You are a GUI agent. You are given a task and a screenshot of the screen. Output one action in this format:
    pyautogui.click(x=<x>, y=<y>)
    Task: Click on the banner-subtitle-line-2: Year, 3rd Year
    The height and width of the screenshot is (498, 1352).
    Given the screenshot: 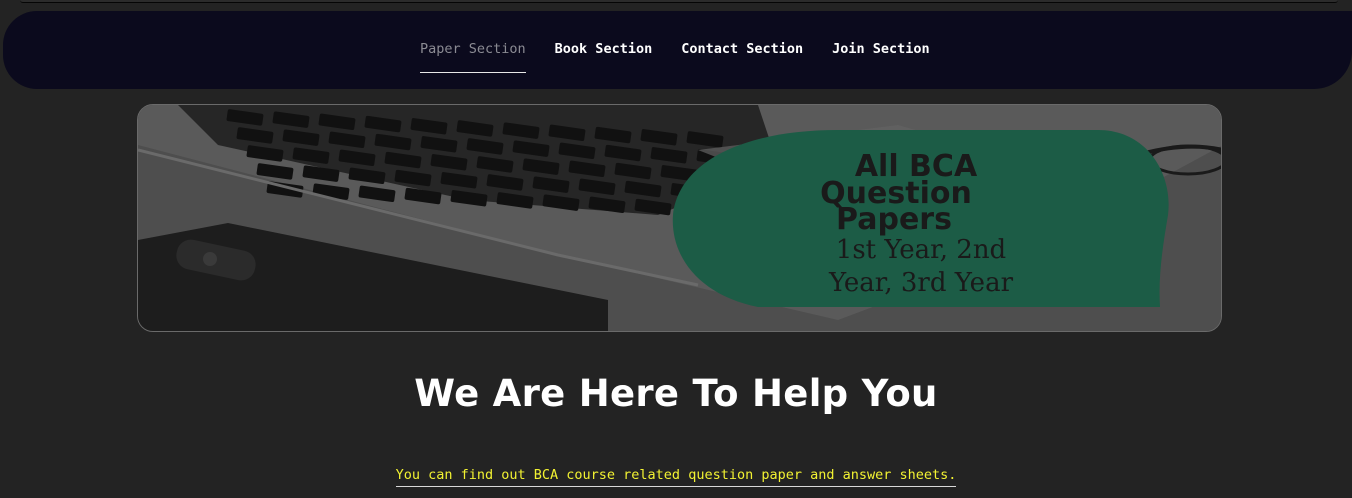 What is the action you would take?
    pyautogui.click(x=921, y=283)
    